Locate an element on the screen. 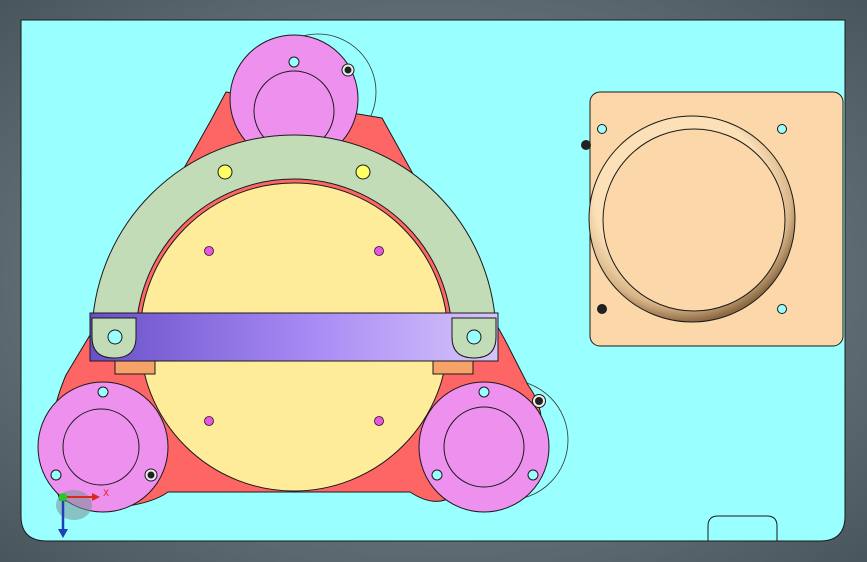  pivot-hole-right is located at coordinates (474, 337).